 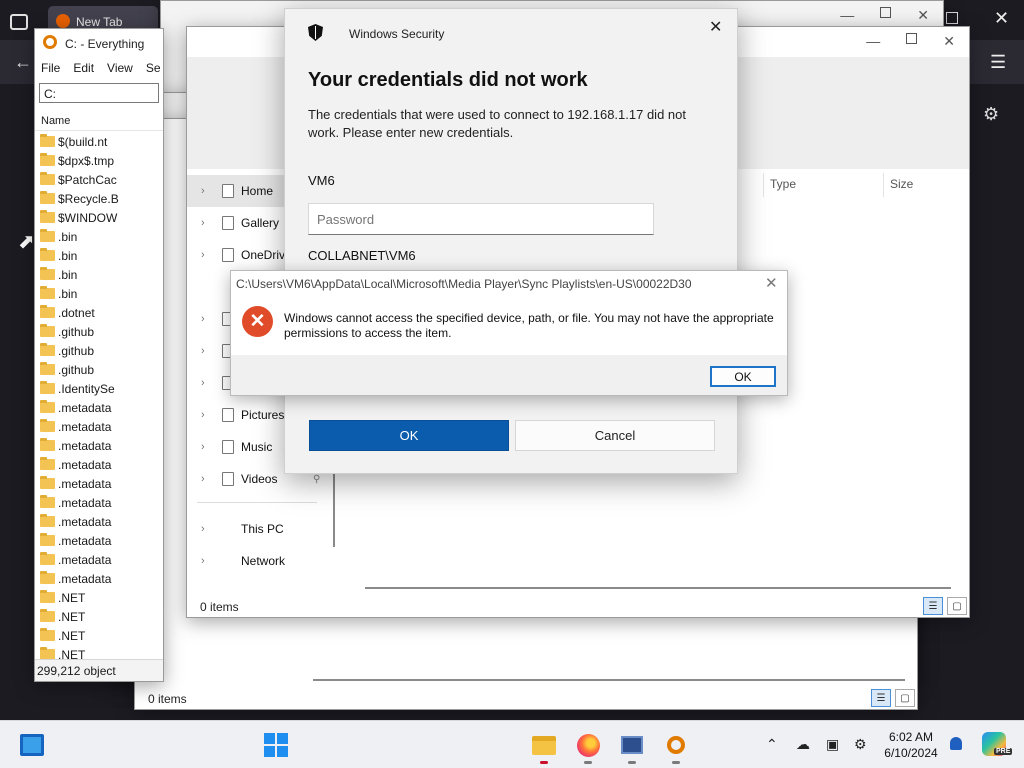 I want to click on nav-item-network: › Network, so click(x=257, y=561).